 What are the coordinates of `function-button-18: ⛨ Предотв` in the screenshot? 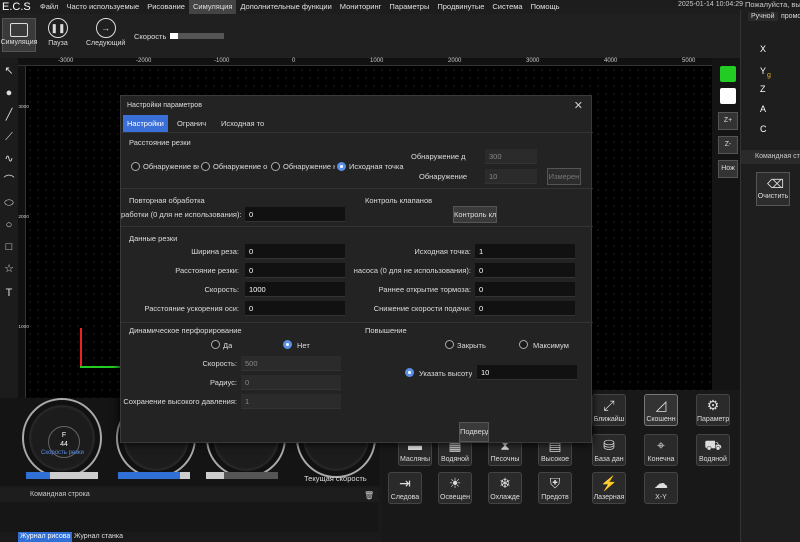 It's located at (555, 488).